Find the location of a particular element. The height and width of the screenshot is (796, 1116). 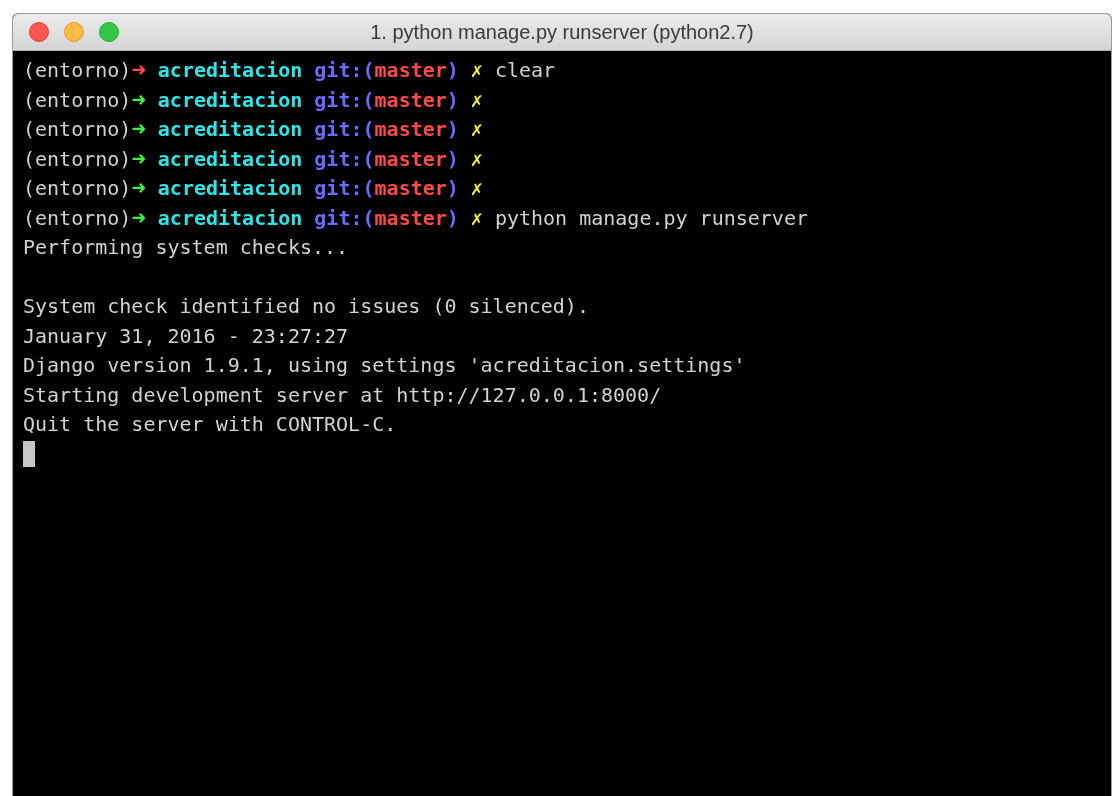

output-line: Quit the server with CONTROL-C. is located at coordinates (210, 424).